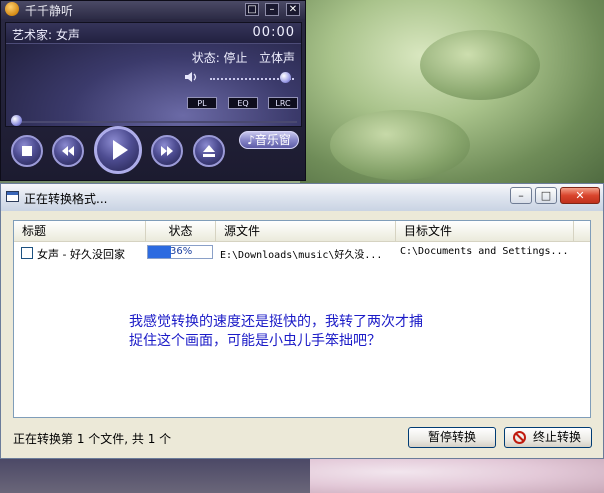 The image size is (604, 493). I want to click on playlist-button: PL, so click(202, 103).